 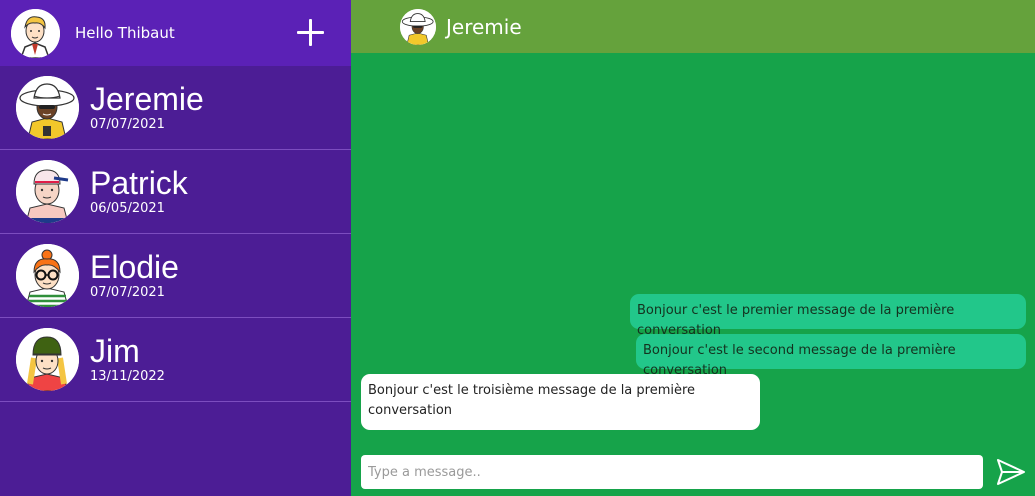 I want to click on user-avatar-icon, so click(x=35, y=33).